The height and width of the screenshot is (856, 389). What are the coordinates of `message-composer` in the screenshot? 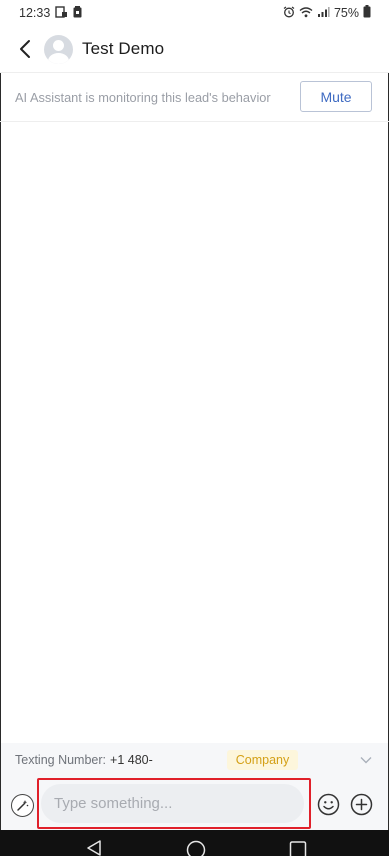 It's located at (194, 803).